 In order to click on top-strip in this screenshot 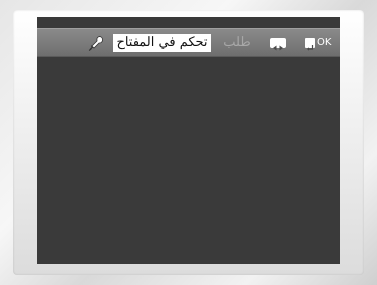, I will do `click(188, 22)`.